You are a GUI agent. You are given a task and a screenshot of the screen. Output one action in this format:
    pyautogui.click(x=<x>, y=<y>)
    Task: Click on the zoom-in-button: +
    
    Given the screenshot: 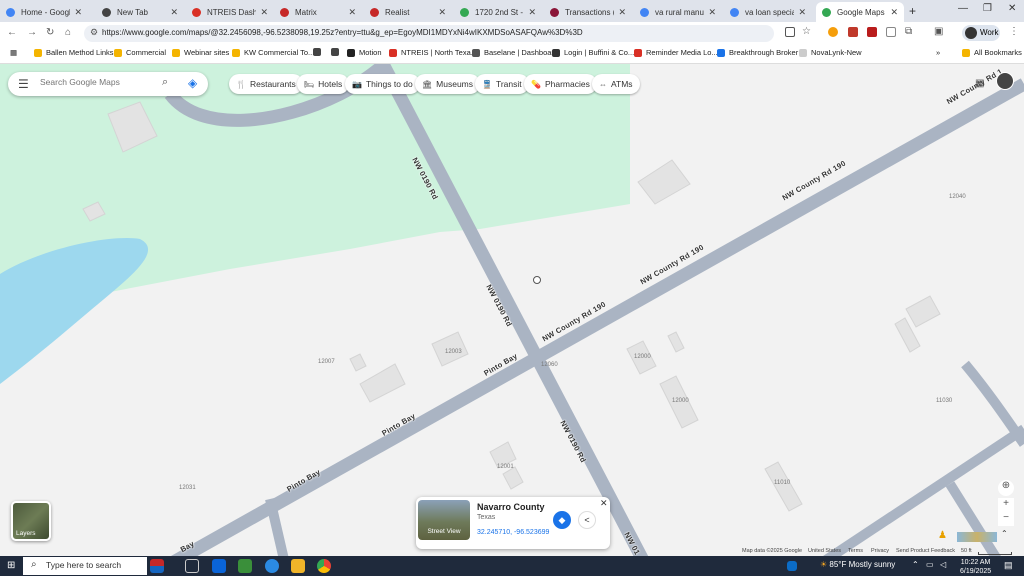 What is the action you would take?
    pyautogui.click(x=1006, y=505)
    